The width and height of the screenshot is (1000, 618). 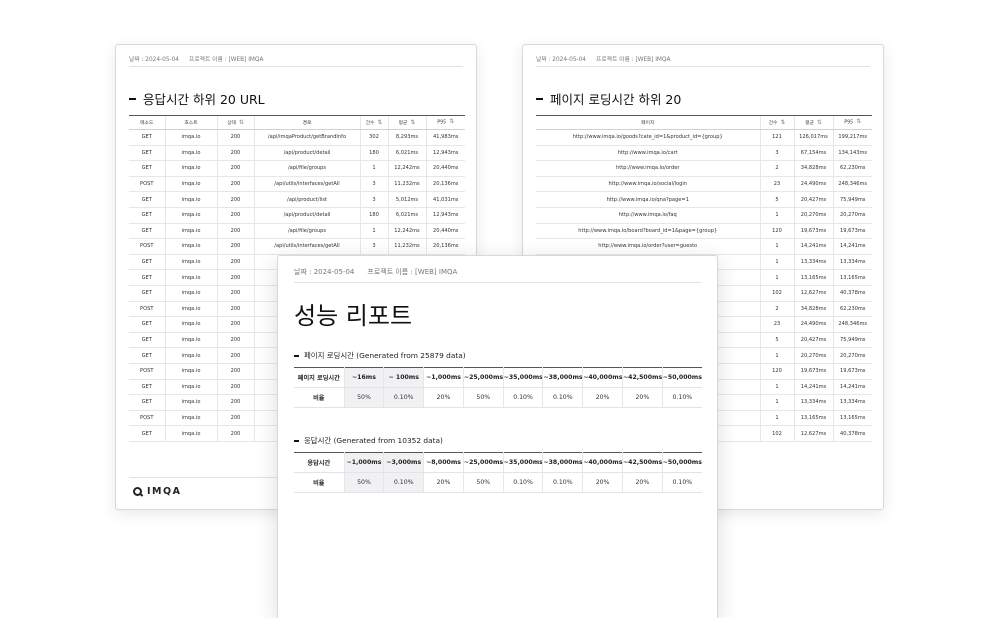 What do you see at coordinates (403, 123) in the screenshot?
I see `column-header-label: 평균` at bounding box center [403, 123].